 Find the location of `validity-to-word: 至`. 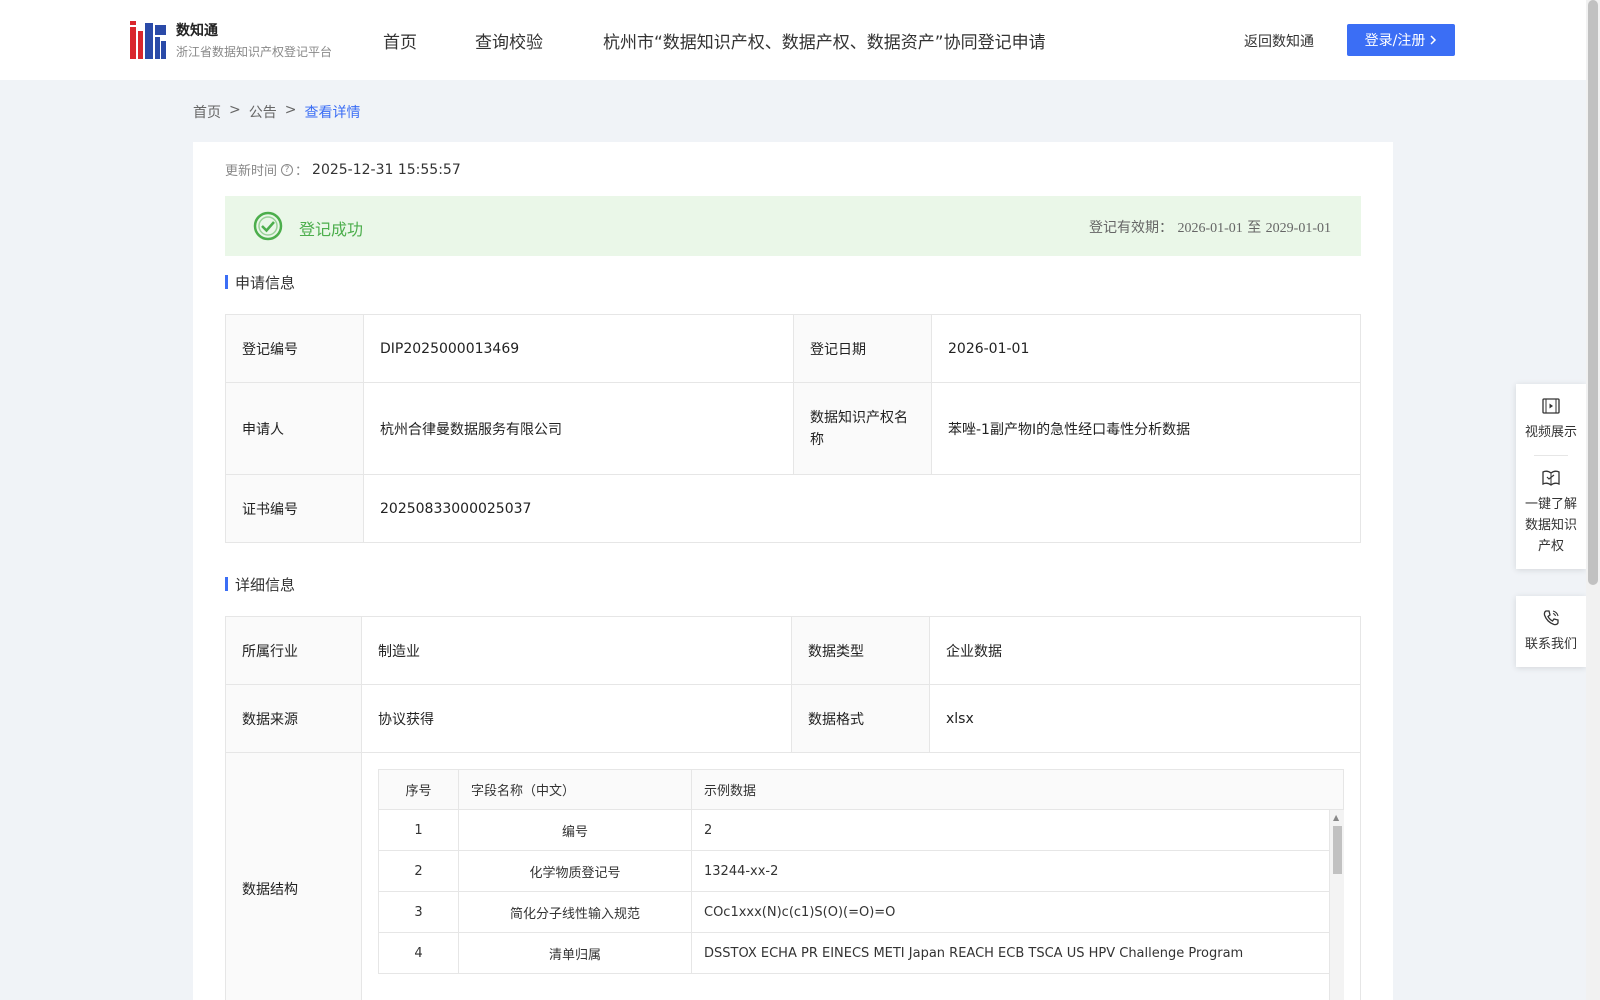

validity-to-word: 至 is located at coordinates (1254, 228).